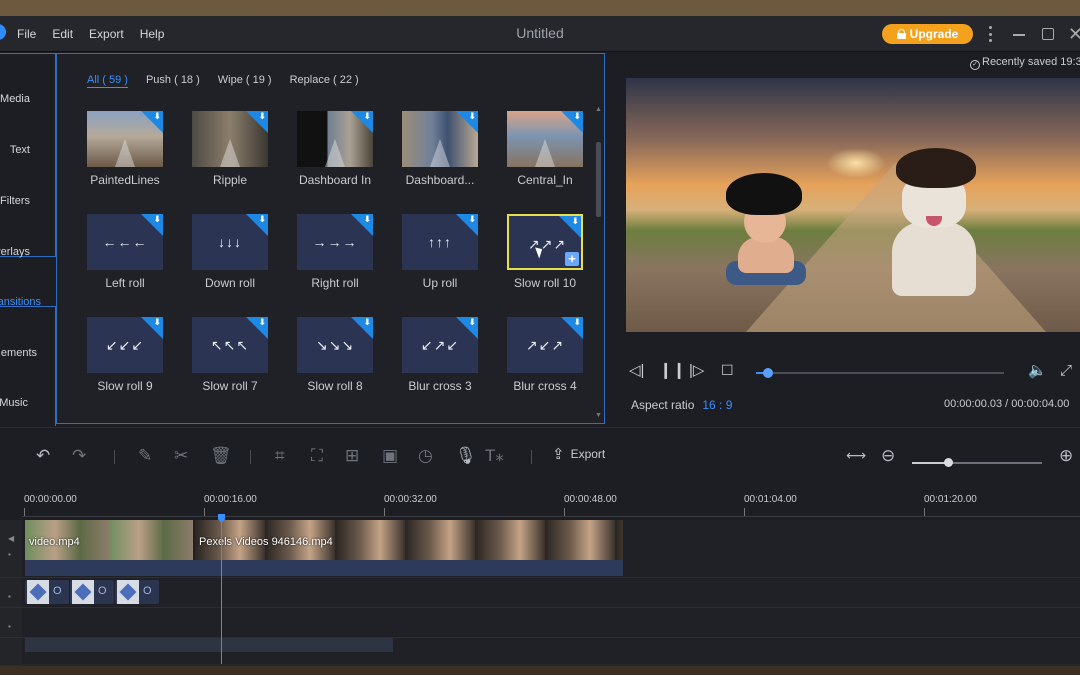 The image size is (1080, 675). What do you see at coordinates (440, 242) in the screenshot?
I see `transition-thumbnail: ↑↑↑ ⬇` at bounding box center [440, 242].